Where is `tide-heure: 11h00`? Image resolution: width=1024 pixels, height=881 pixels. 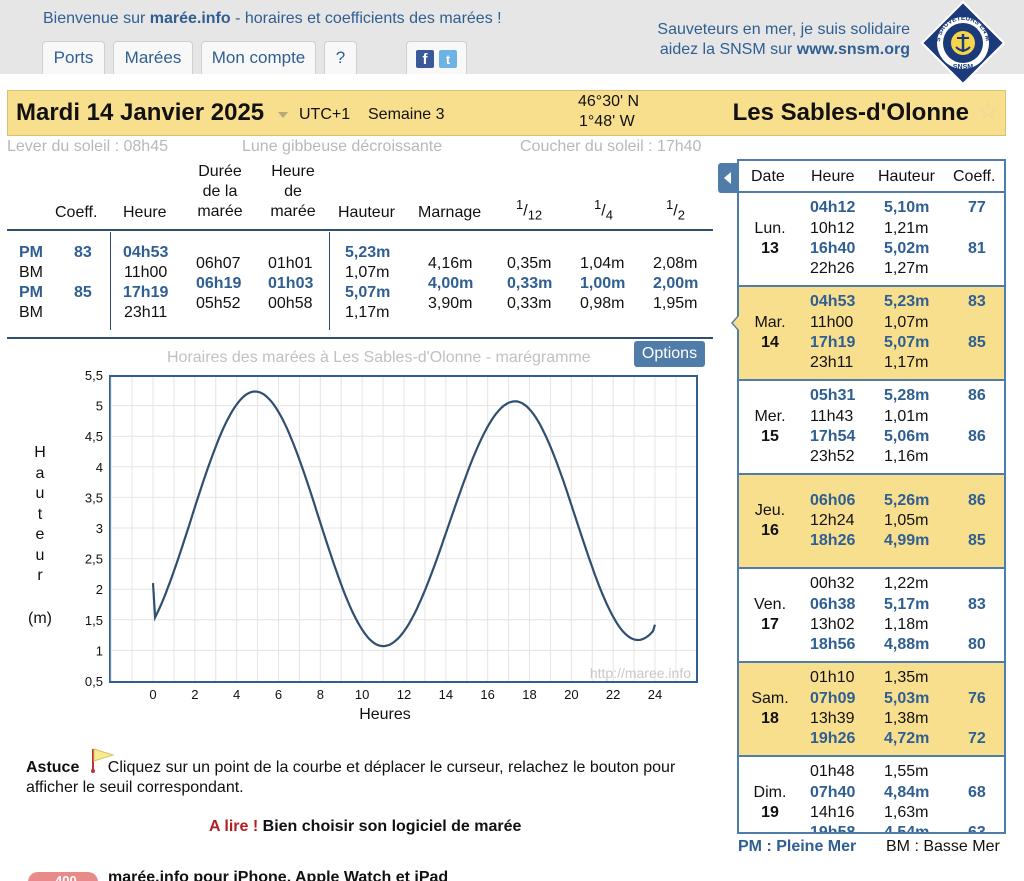 tide-heure: 11h00 is located at coordinates (832, 322).